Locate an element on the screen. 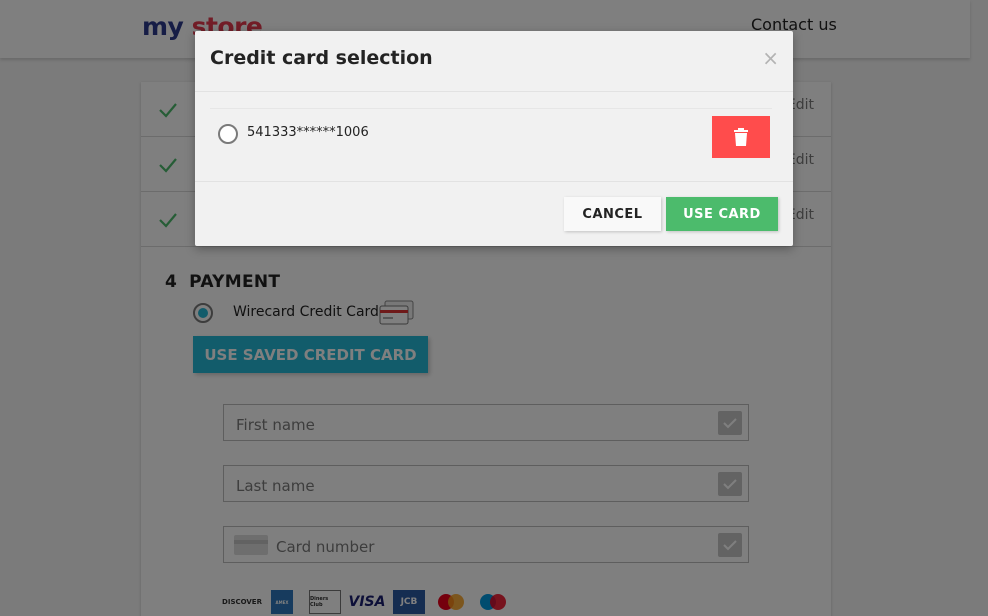 The width and height of the screenshot is (988, 616). saved-card-radio is located at coordinates (228, 134).